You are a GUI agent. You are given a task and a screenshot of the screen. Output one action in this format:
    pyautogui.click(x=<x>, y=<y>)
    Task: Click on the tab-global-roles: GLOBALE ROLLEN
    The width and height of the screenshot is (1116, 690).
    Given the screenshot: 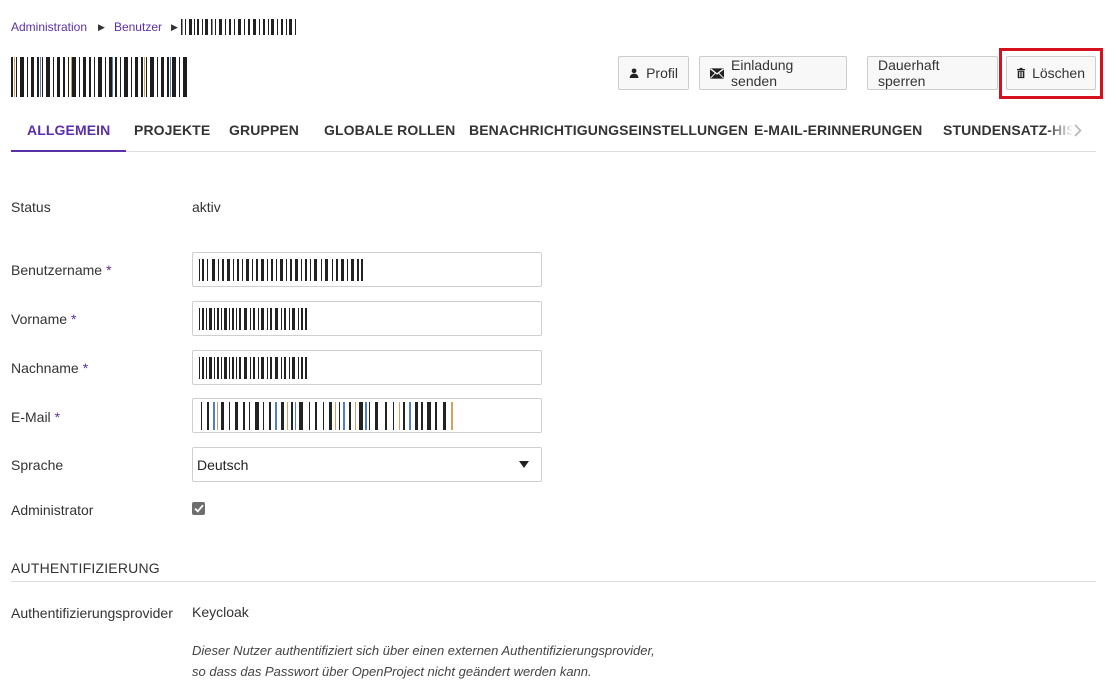 What is the action you would take?
    pyautogui.click(x=389, y=130)
    